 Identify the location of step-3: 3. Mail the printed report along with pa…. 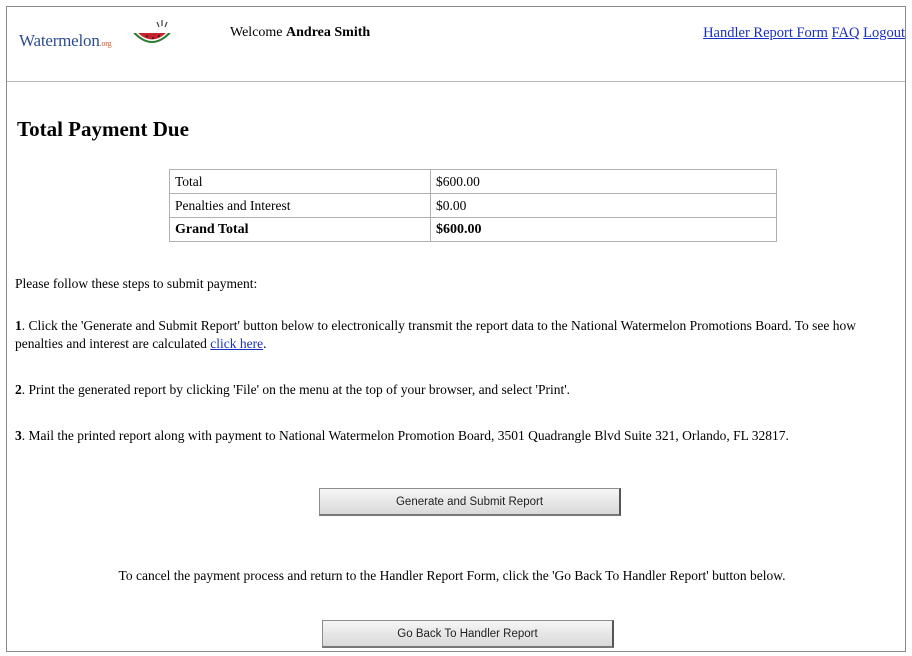
(402, 435).